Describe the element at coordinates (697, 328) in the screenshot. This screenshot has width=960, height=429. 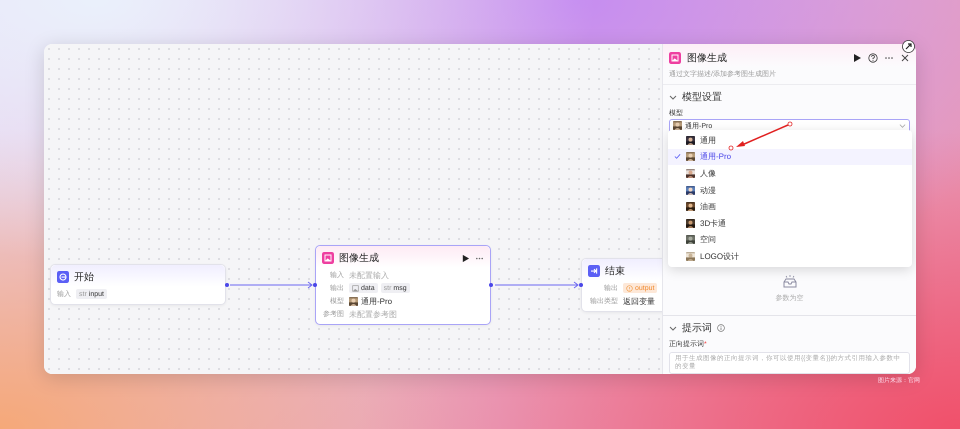
I see `section-title: 提示词` at that location.